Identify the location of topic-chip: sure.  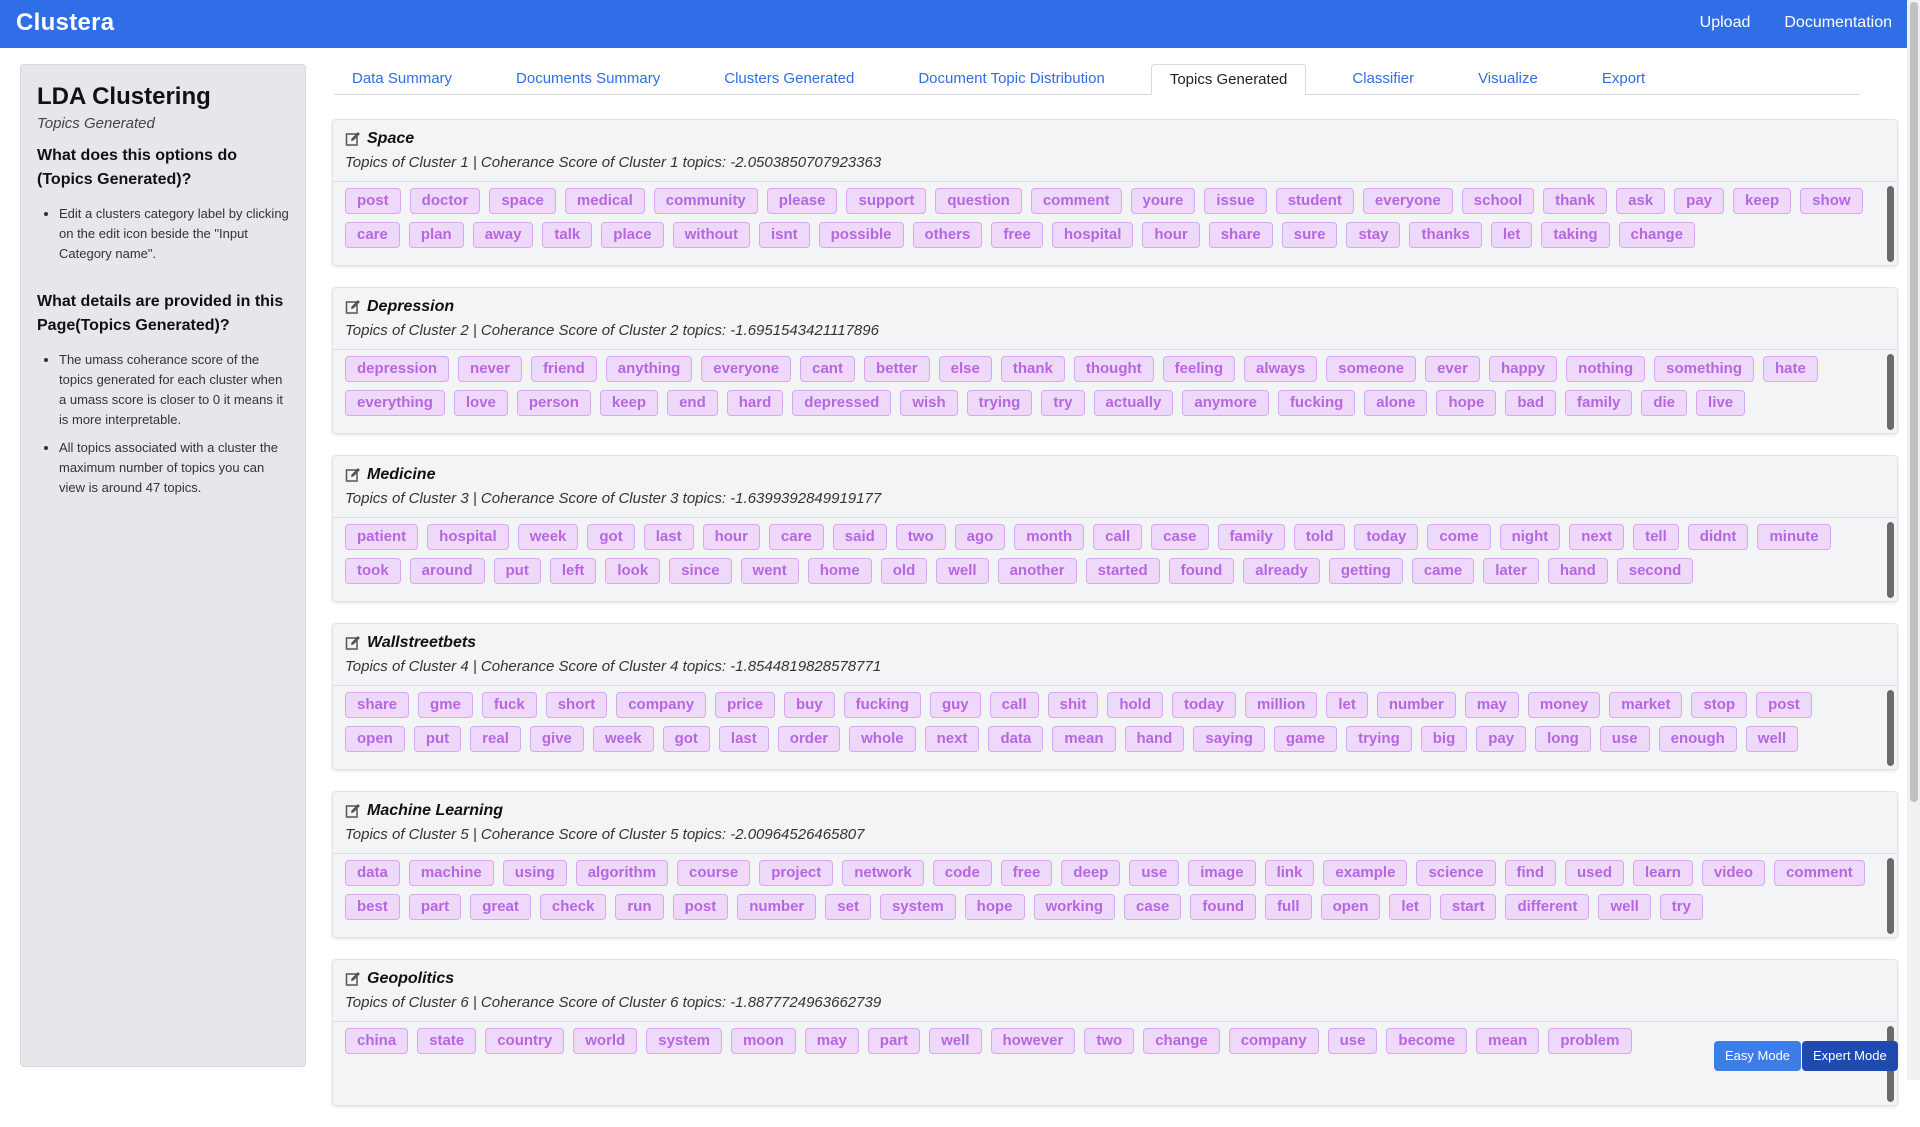
(1309, 235).